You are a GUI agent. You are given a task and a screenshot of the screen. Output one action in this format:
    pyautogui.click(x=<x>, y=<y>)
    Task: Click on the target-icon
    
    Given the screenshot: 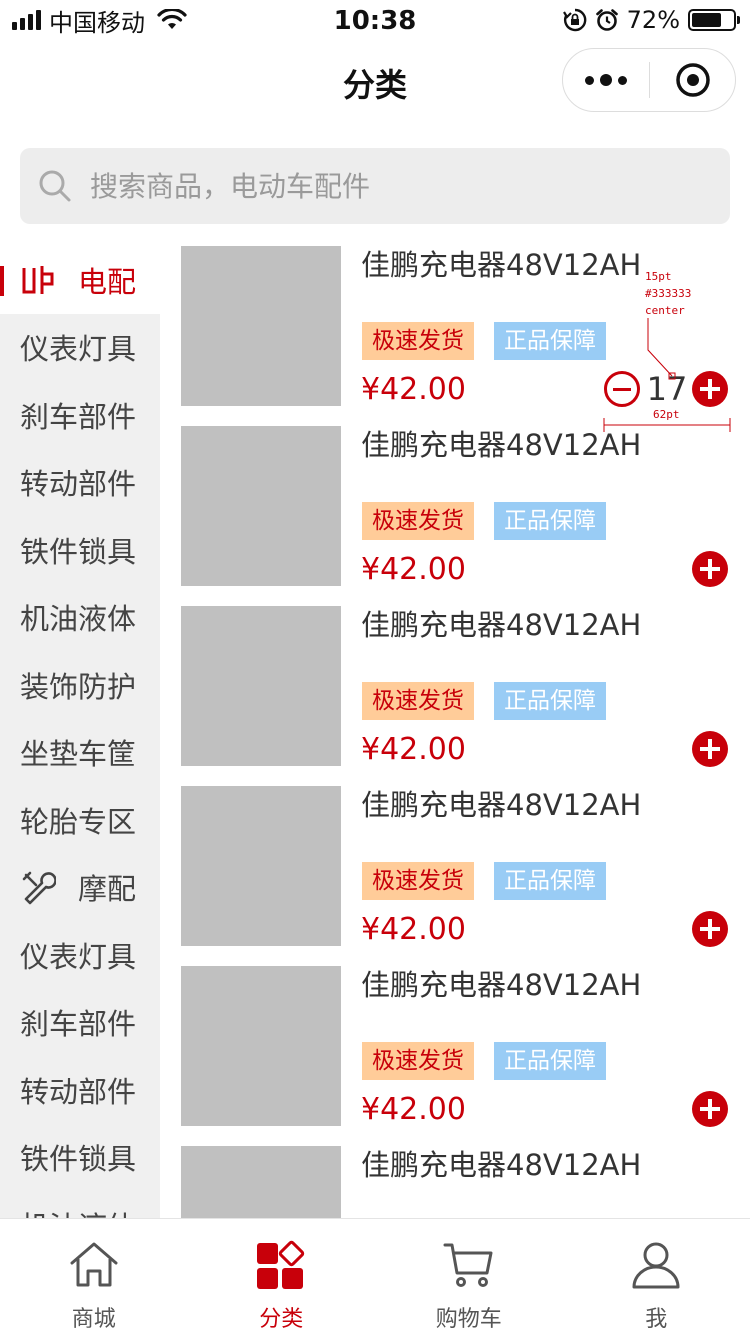 What is the action you would take?
    pyautogui.click(x=692, y=80)
    